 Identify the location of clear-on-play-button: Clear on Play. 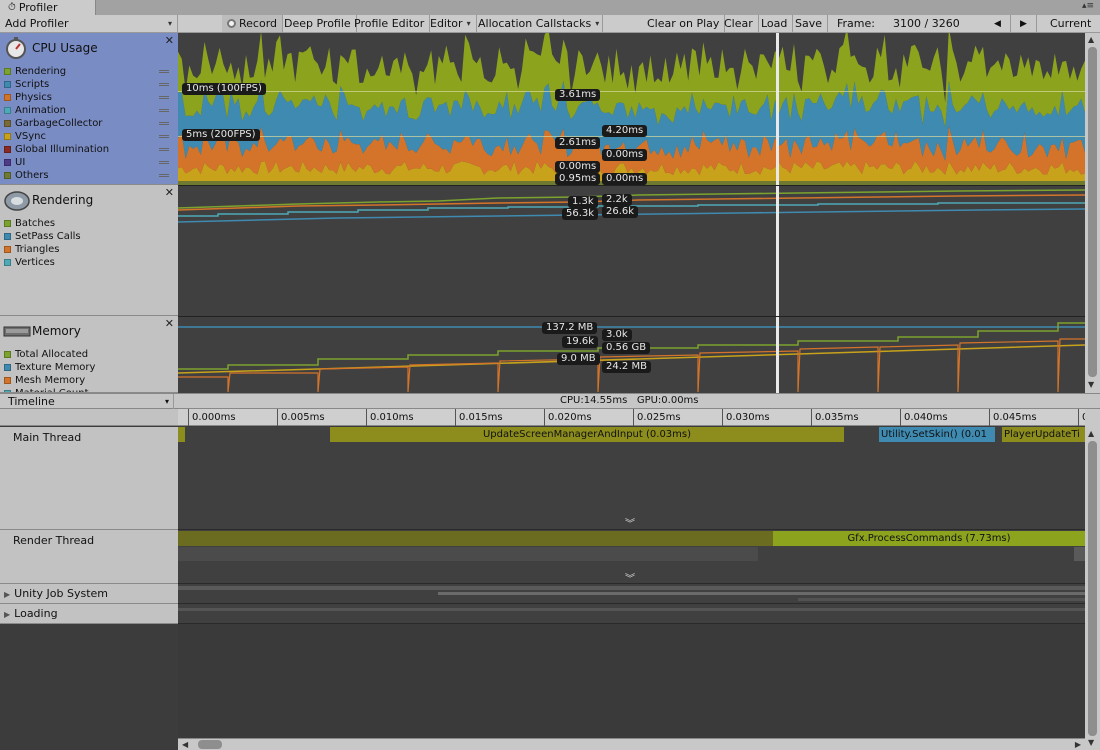
(684, 23).